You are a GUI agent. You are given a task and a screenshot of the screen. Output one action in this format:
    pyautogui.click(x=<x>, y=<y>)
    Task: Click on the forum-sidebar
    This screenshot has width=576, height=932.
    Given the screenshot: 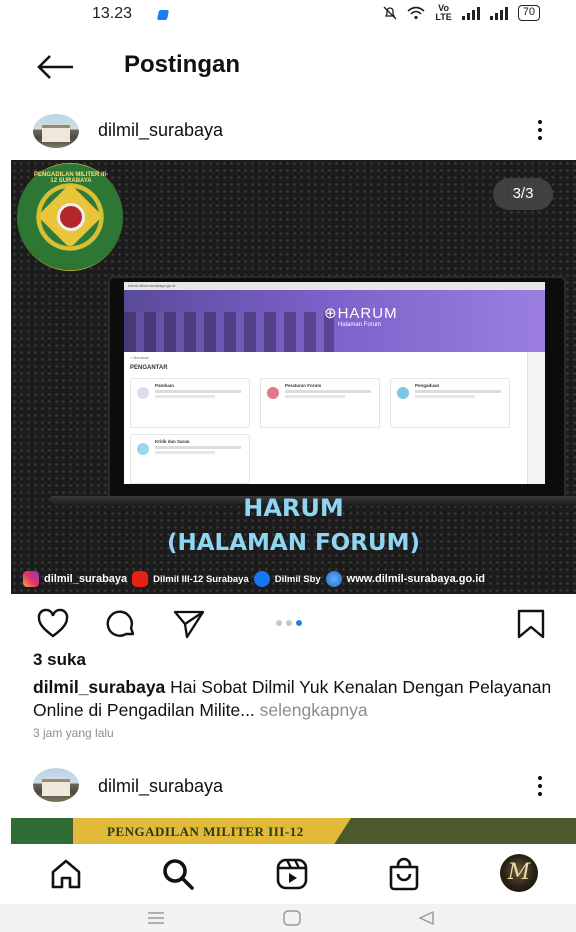 What is the action you would take?
    pyautogui.click(x=536, y=418)
    